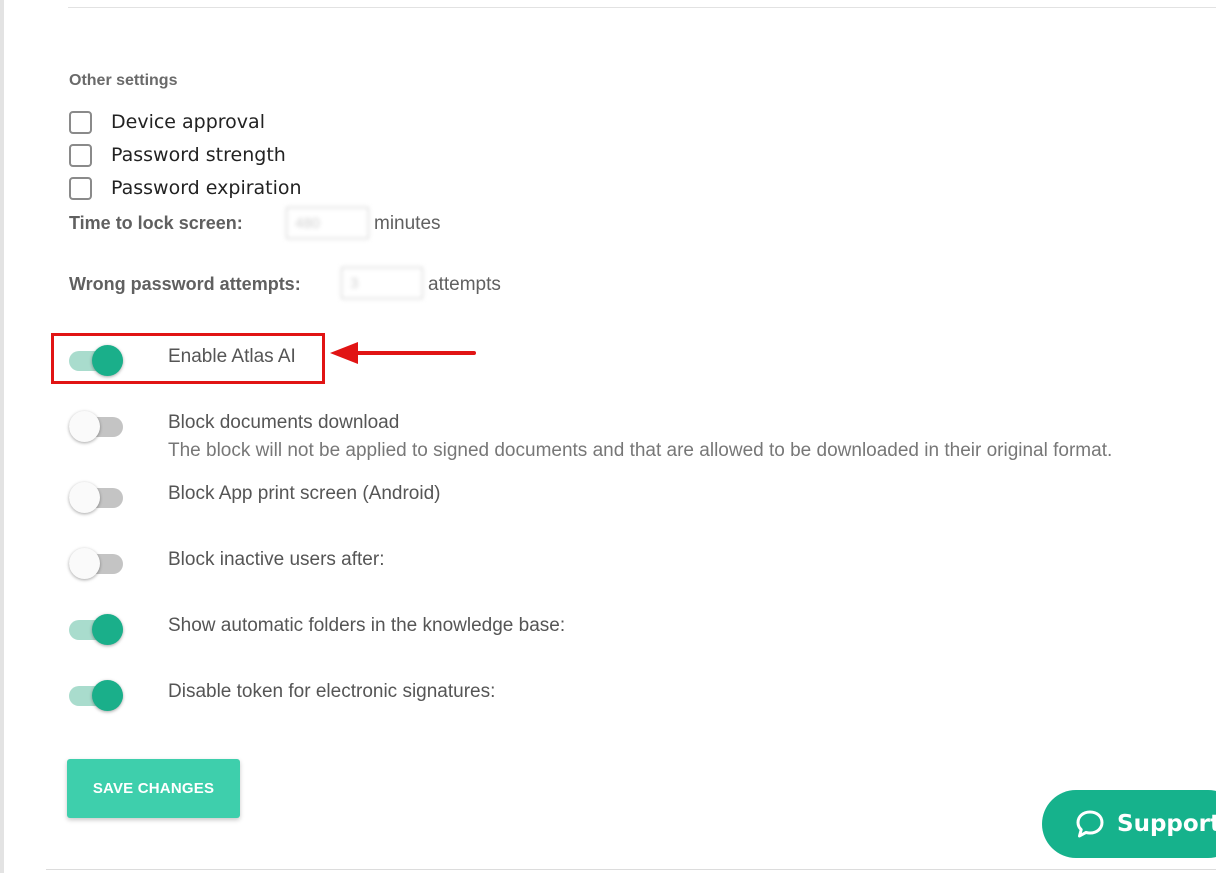  I want to click on block-inactive-users-toggle, so click(96, 563).